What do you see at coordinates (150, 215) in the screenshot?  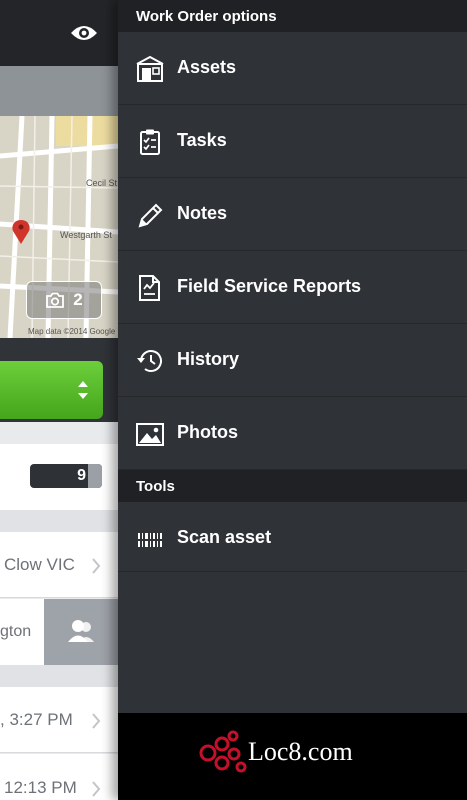 I see `pencil-icon` at bounding box center [150, 215].